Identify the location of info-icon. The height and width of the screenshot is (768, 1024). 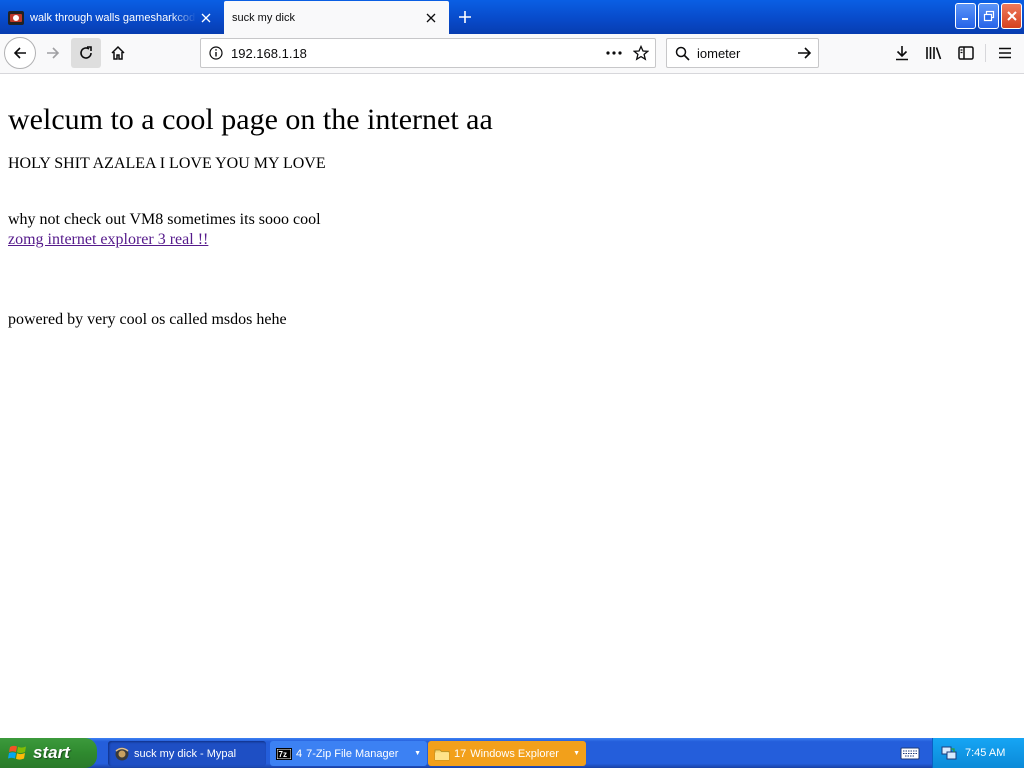
(216, 53).